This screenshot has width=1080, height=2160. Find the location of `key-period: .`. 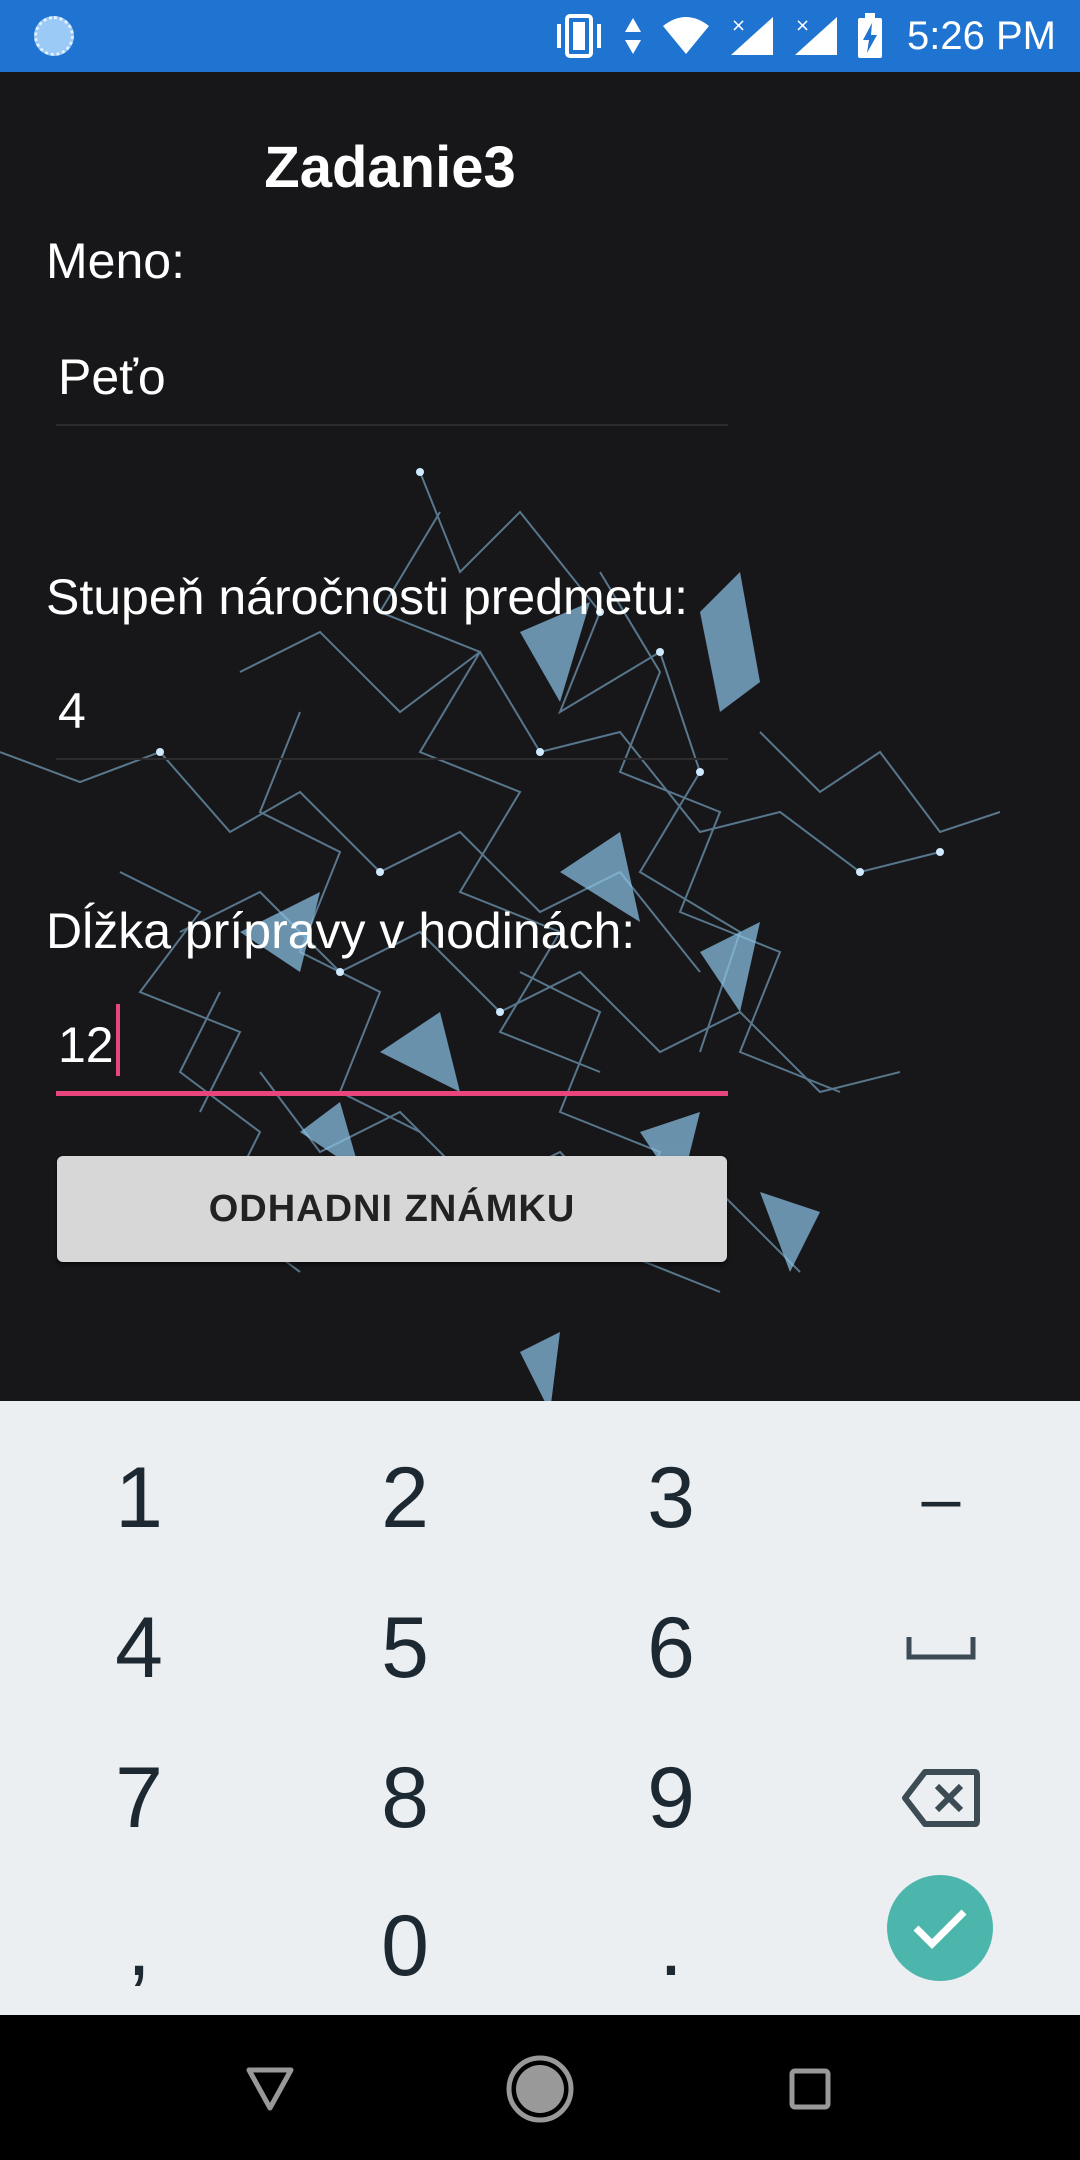

key-period: . is located at coordinates (671, 1946).